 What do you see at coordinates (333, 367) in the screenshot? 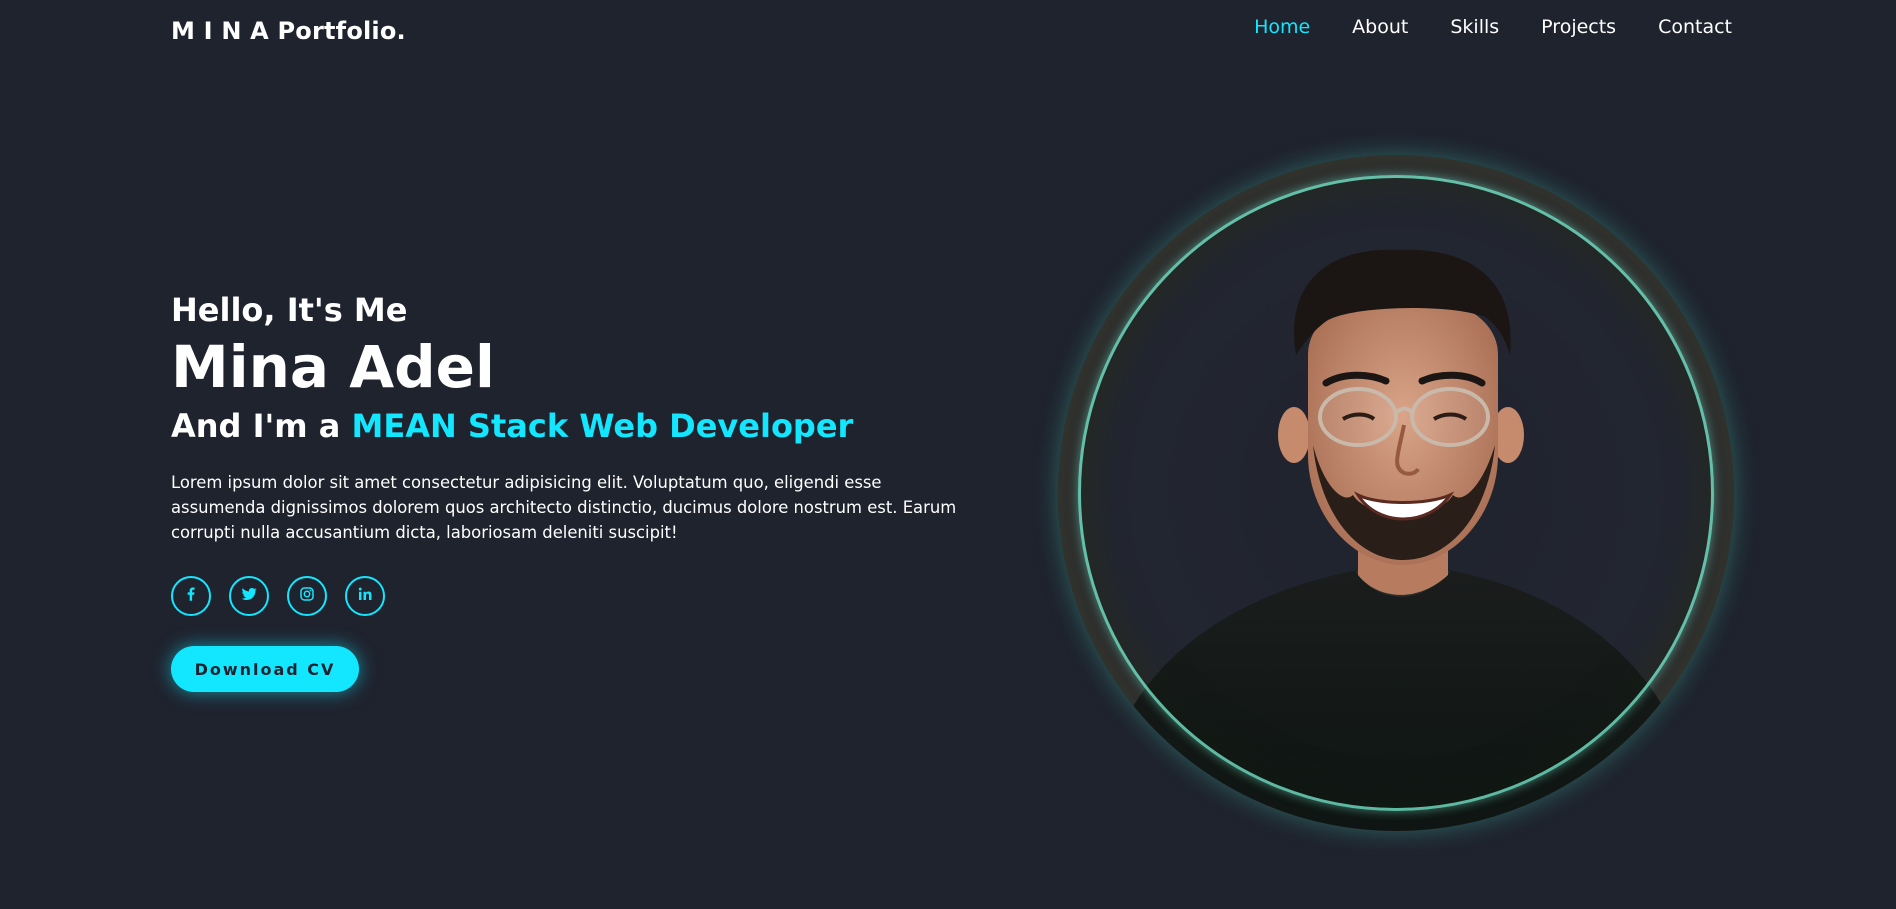
I see `hero-name: Mina Adel` at bounding box center [333, 367].